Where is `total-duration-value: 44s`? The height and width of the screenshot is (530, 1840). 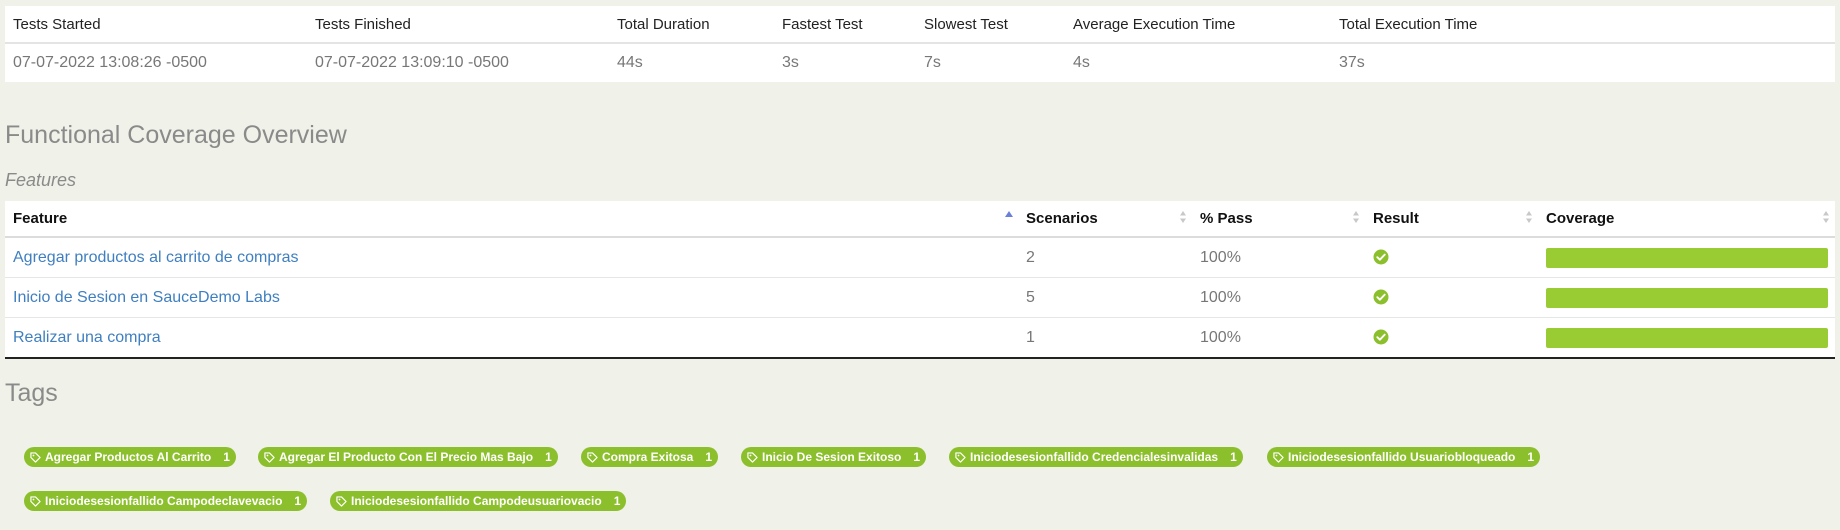
total-duration-value: 44s is located at coordinates (630, 62).